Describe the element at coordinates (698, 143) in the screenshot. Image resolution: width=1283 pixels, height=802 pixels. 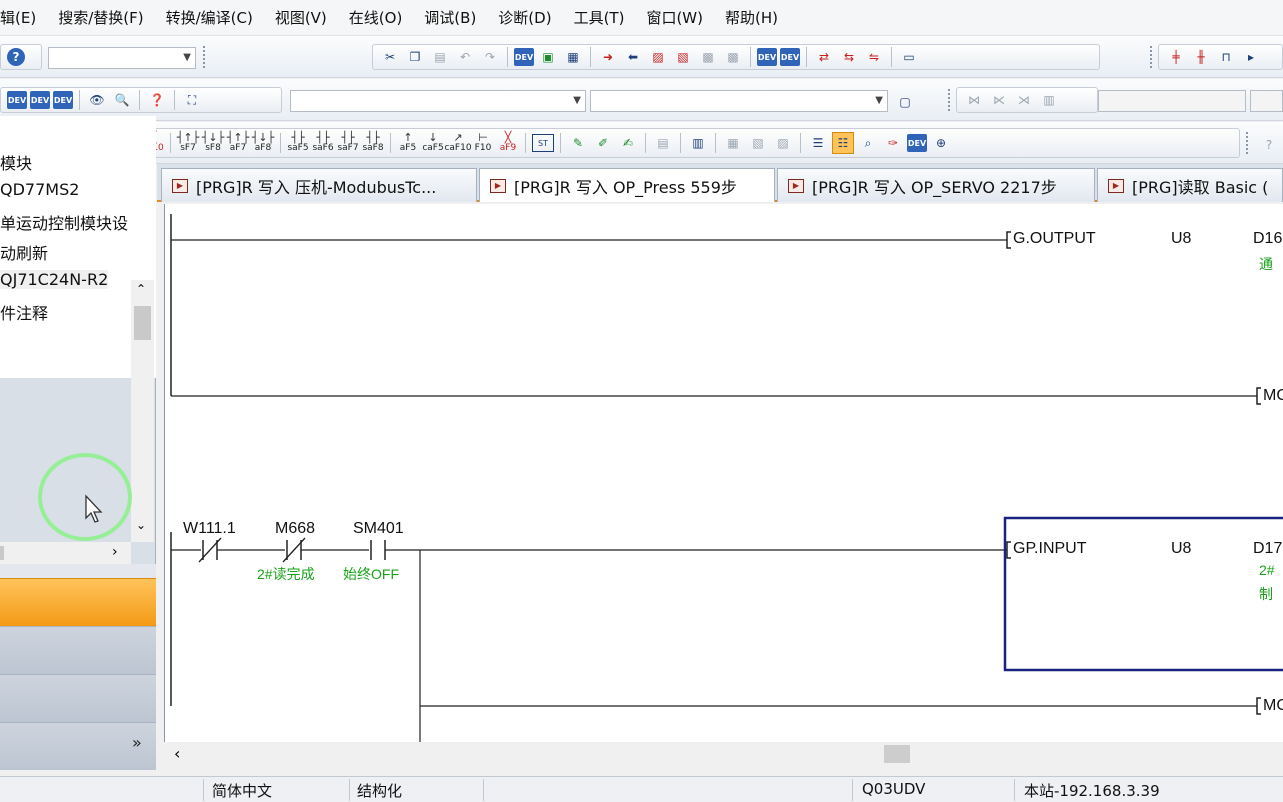
I see `block-2-icon: ▥` at that location.